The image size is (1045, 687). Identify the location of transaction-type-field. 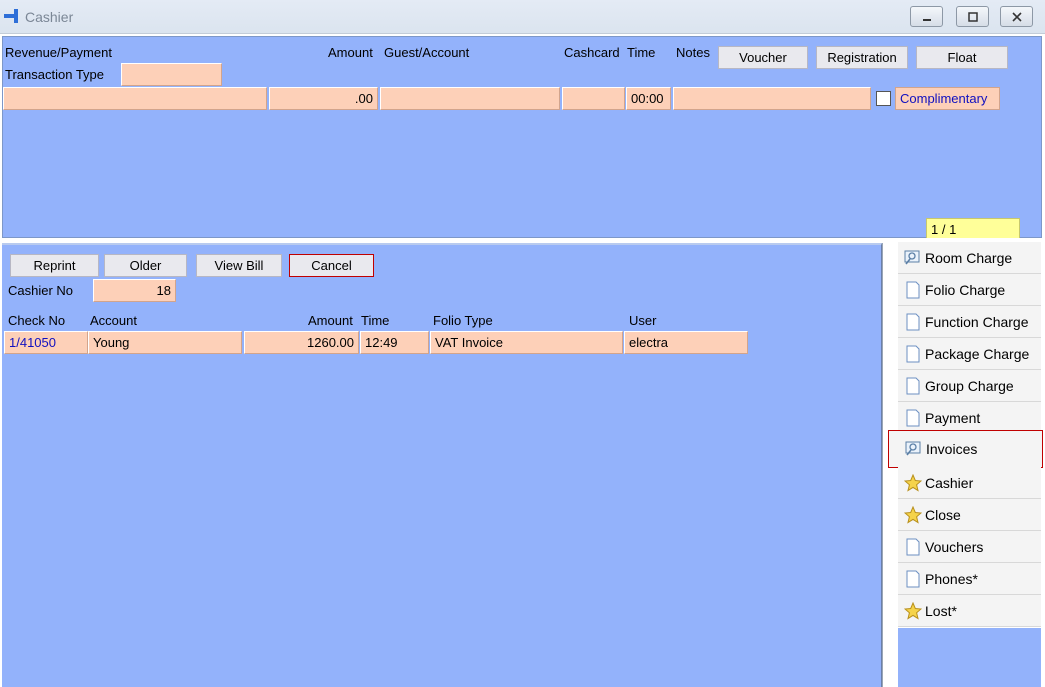
(171, 74).